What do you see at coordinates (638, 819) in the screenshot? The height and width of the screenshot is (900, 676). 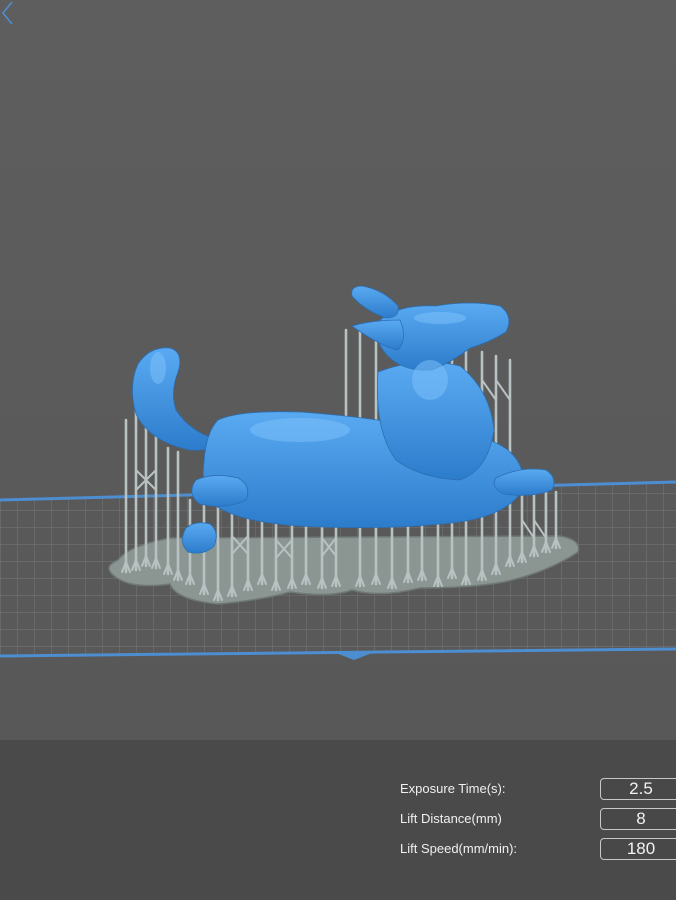 I see `lift-distance-input` at bounding box center [638, 819].